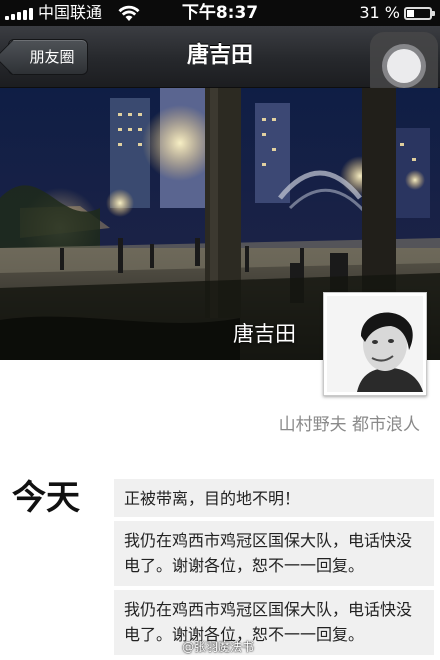  I want to click on profile-signature: 山村野夫 都市浪人, so click(349, 425).